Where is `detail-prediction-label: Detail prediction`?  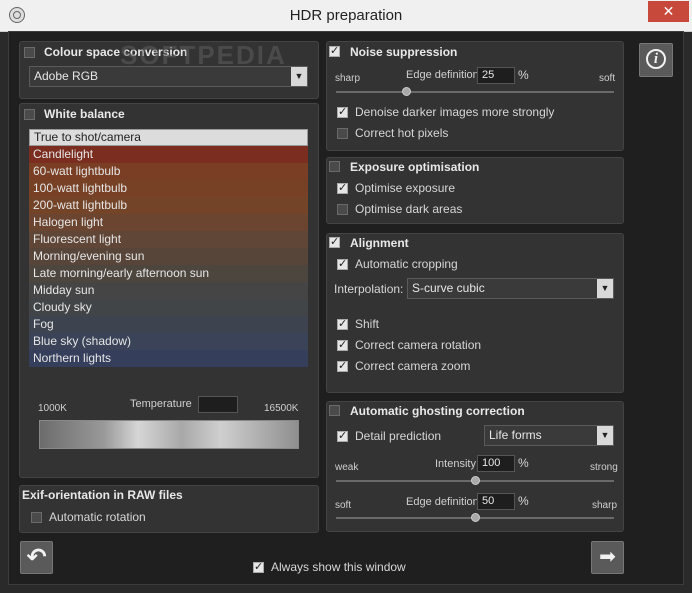
detail-prediction-label: Detail prediction is located at coordinates (398, 436).